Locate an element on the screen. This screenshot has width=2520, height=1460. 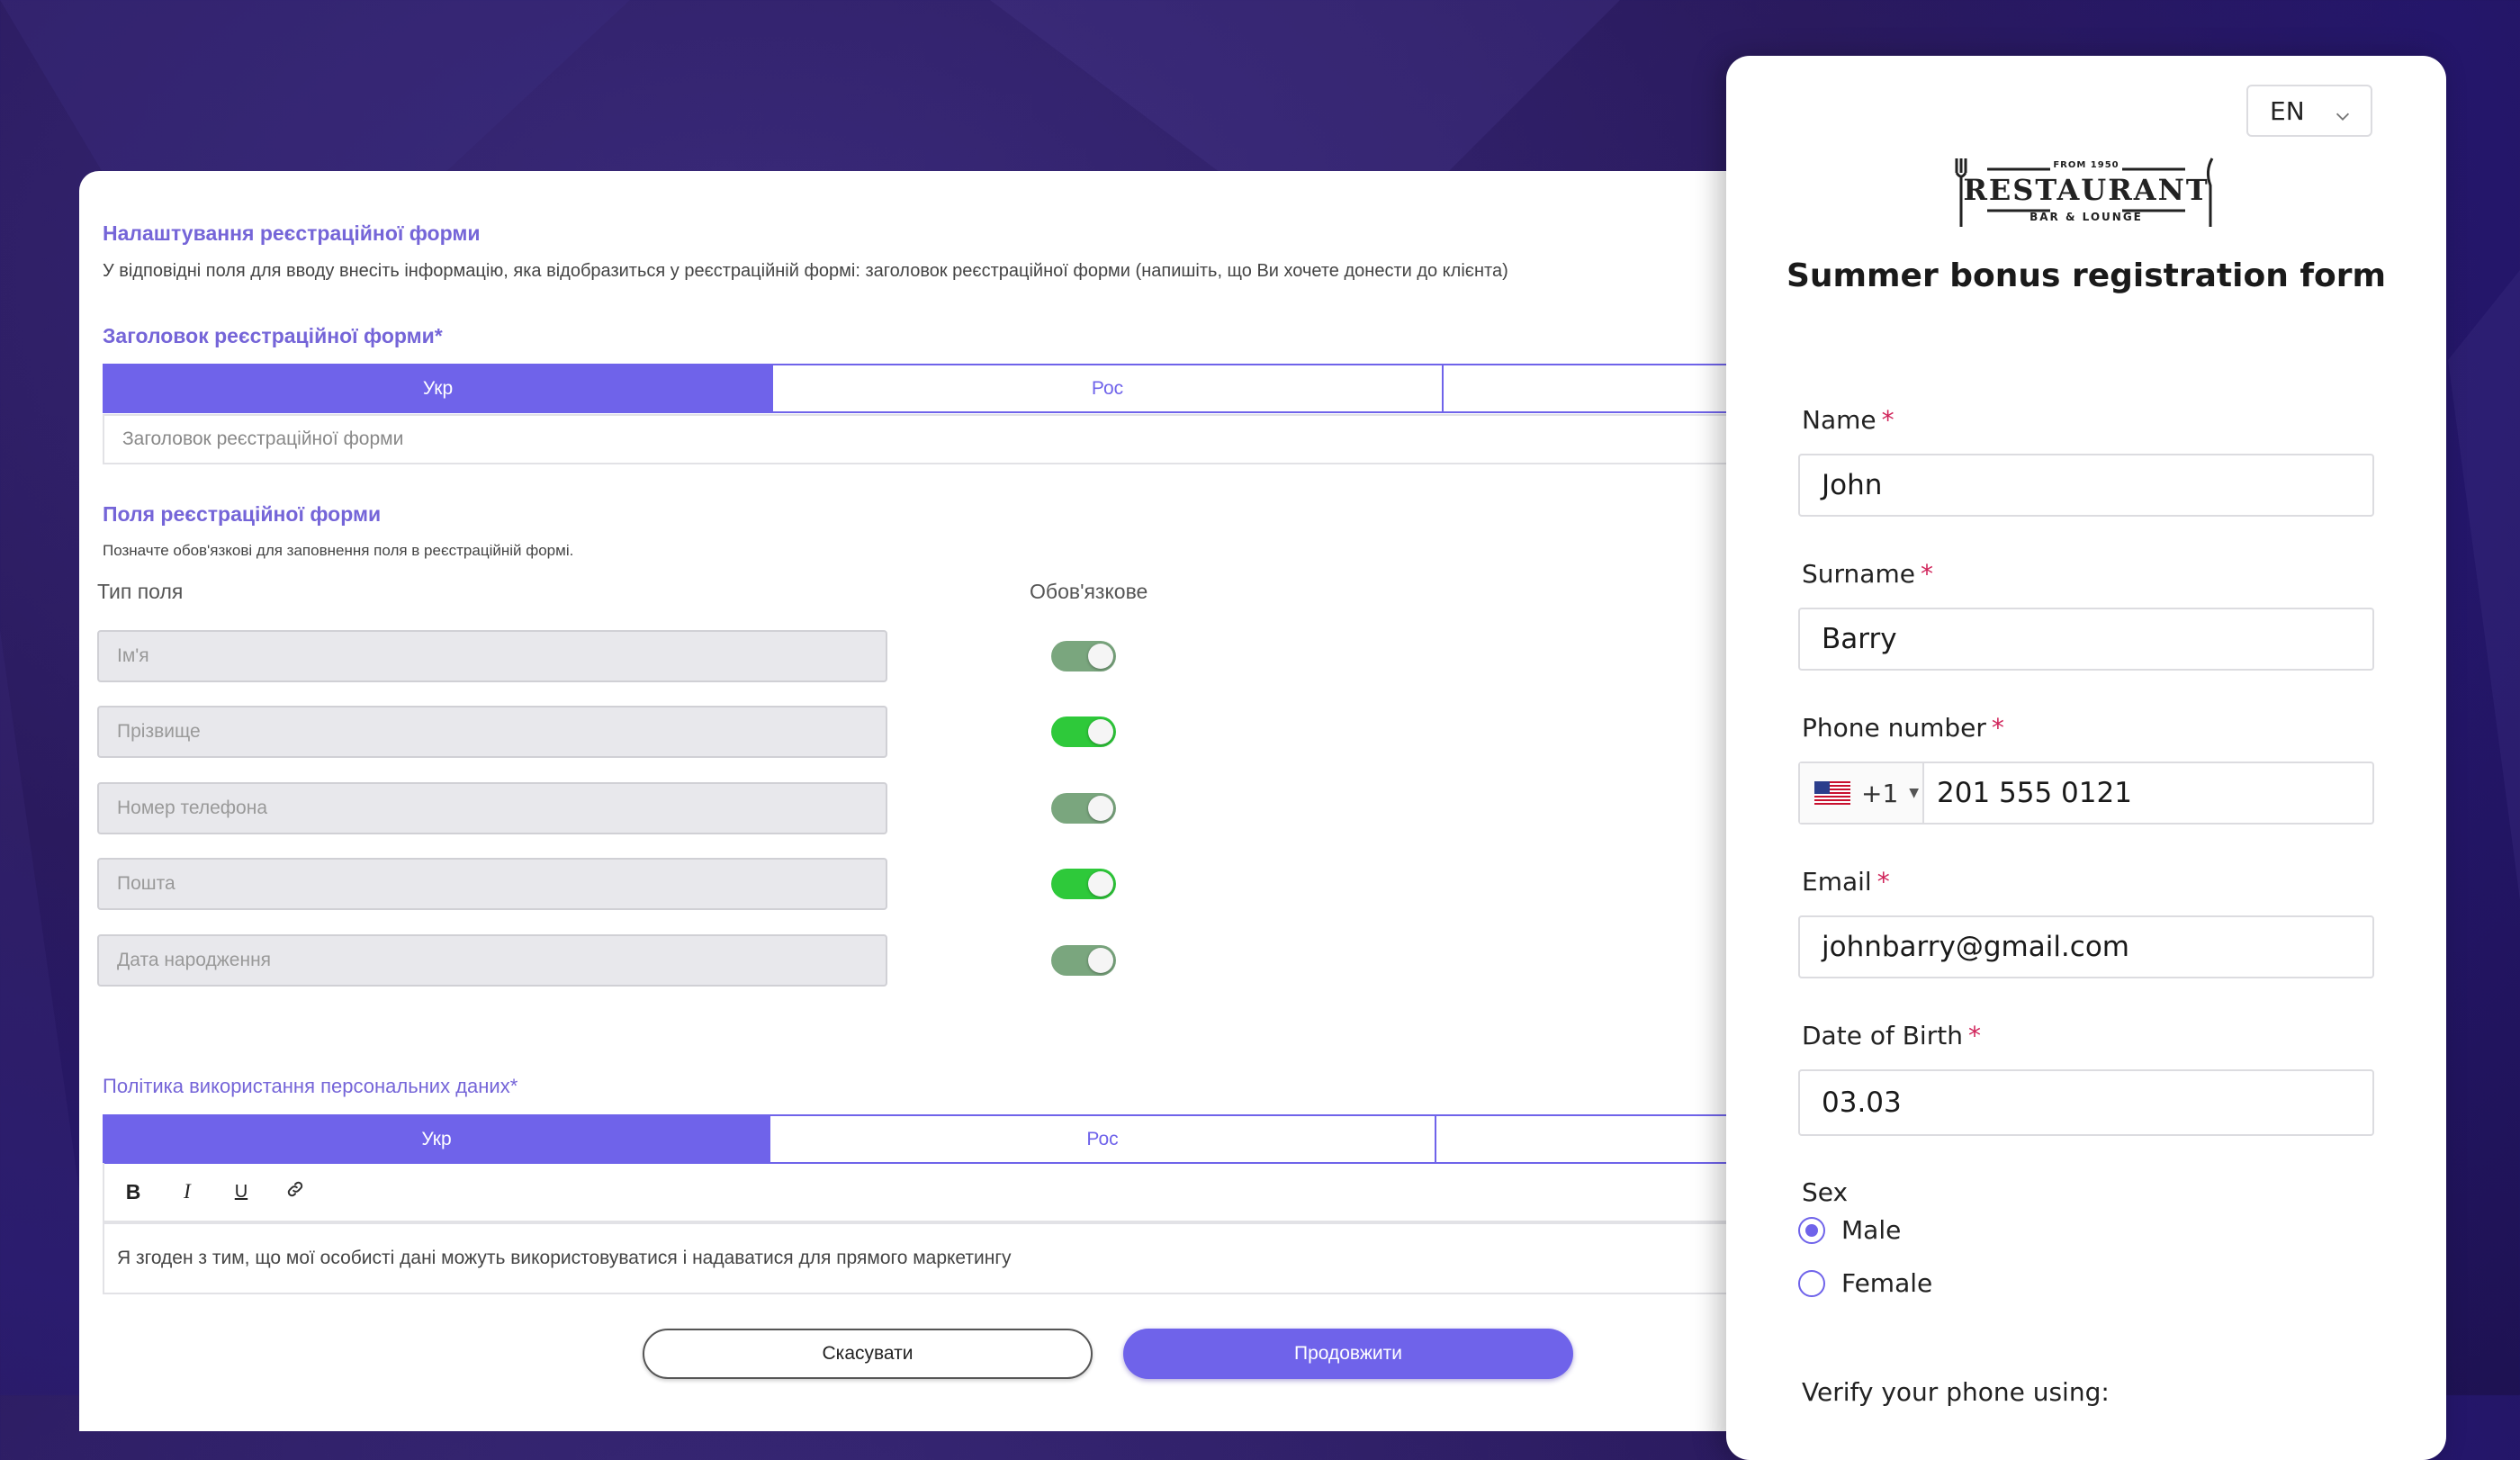
dob-label: Date of Birth * is located at coordinates (1892, 1036).